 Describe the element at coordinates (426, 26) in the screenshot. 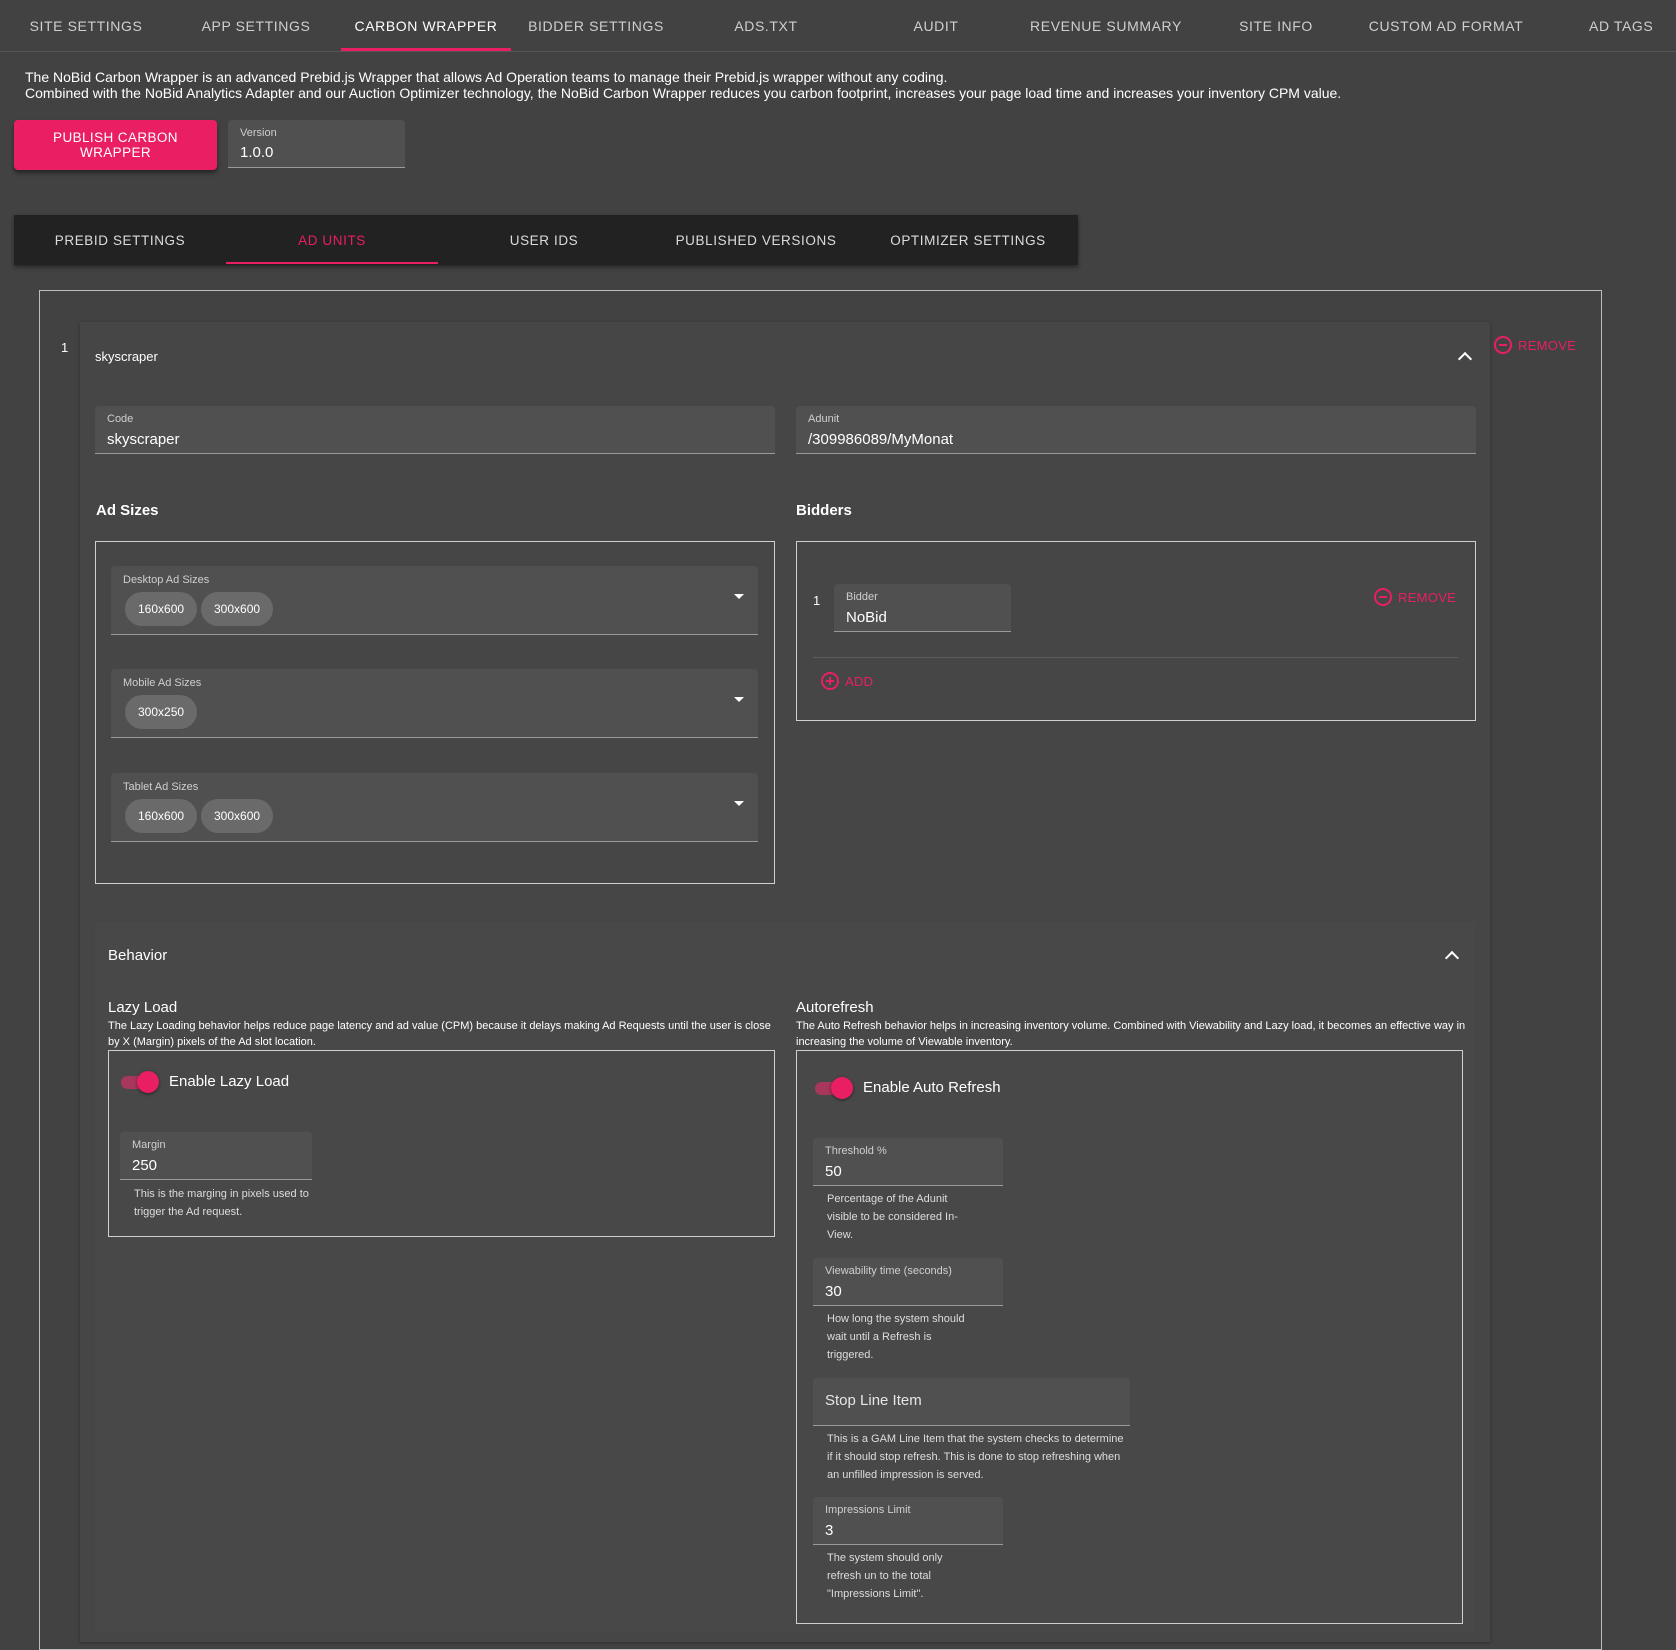

I see `tab-carbon-wrapper: CARBON WRAPPER` at that location.